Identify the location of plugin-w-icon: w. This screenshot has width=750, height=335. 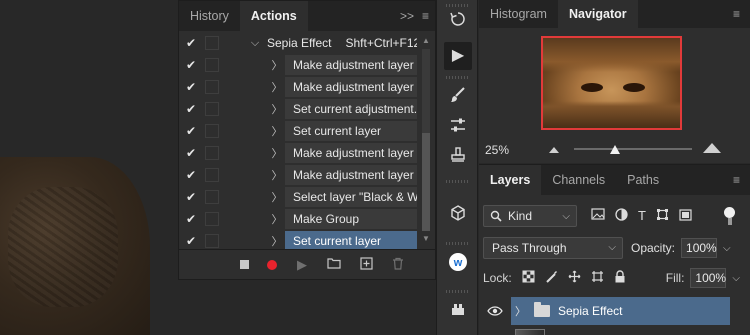
(458, 266).